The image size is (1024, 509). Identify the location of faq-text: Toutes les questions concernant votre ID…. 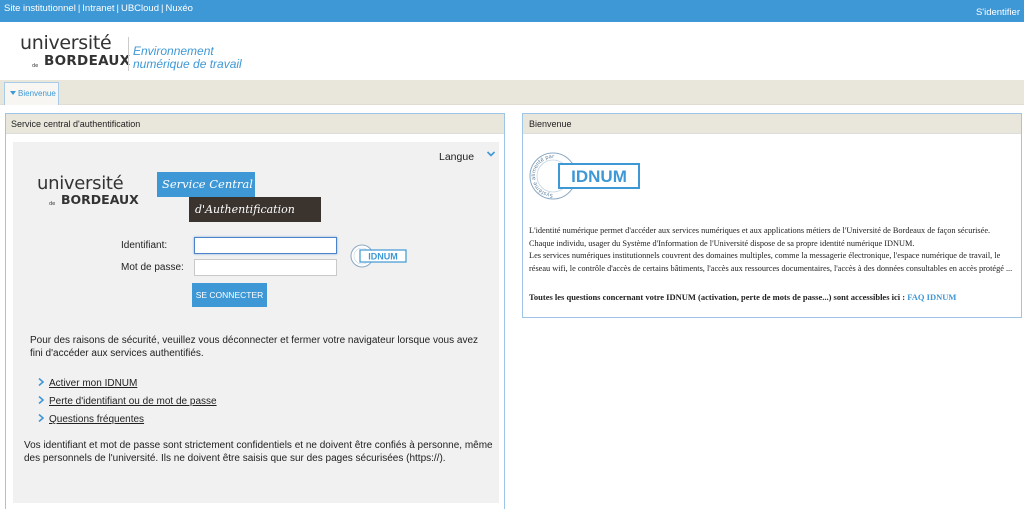
(717, 297).